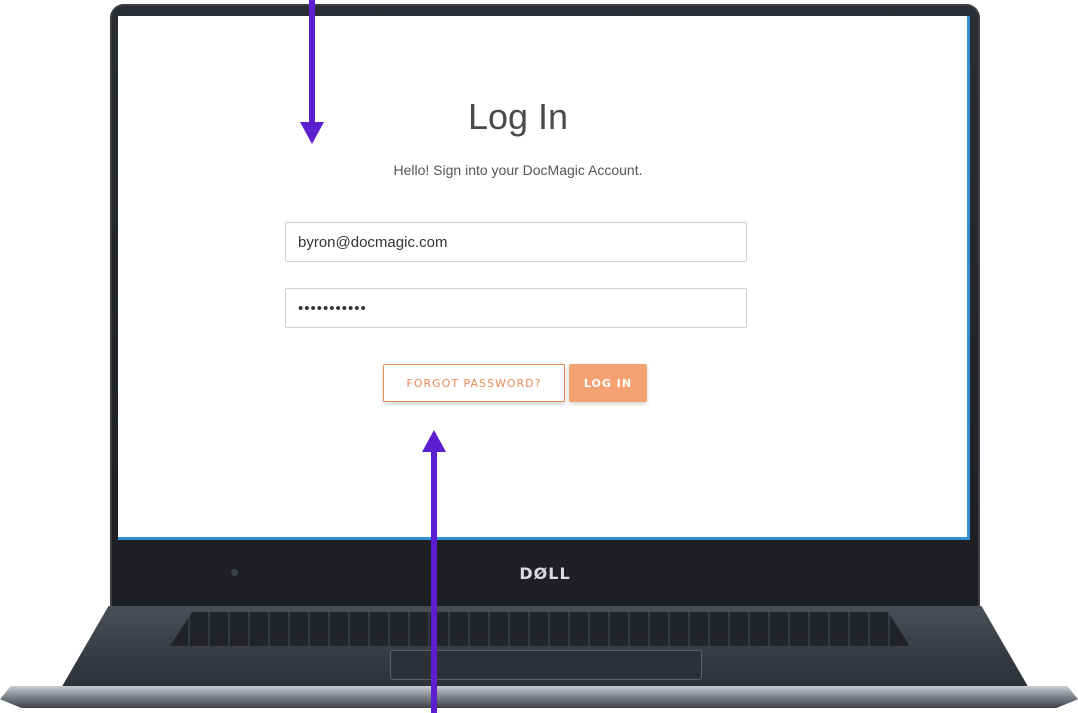  What do you see at coordinates (518, 170) in the screenshot?
I see `page-subtitle: Hello! Sign into your DocMagic Account.` at bounding box center [518, 170].